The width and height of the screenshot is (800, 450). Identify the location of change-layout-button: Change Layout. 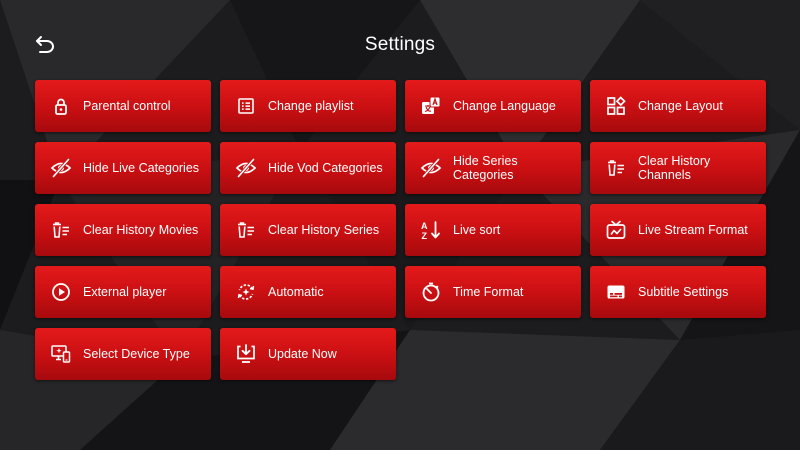
(678, 106).